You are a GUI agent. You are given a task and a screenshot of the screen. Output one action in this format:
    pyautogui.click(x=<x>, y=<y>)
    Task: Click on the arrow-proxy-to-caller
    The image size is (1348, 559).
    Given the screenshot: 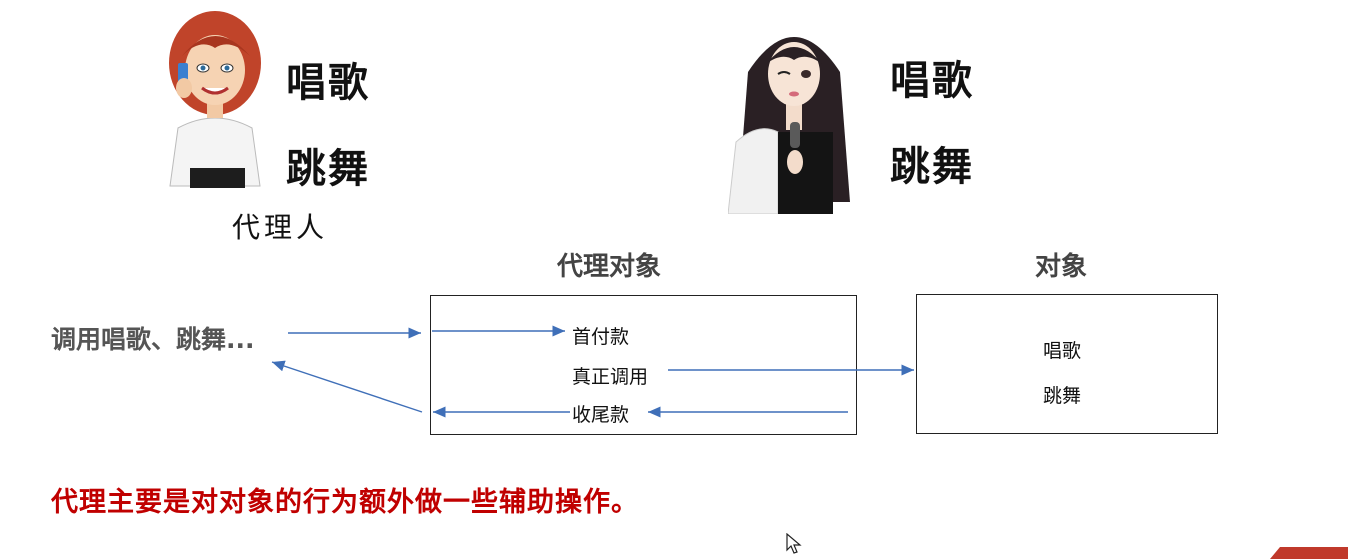 What is the action you would take?
    pyautogui.click(x=347, y=386)
    